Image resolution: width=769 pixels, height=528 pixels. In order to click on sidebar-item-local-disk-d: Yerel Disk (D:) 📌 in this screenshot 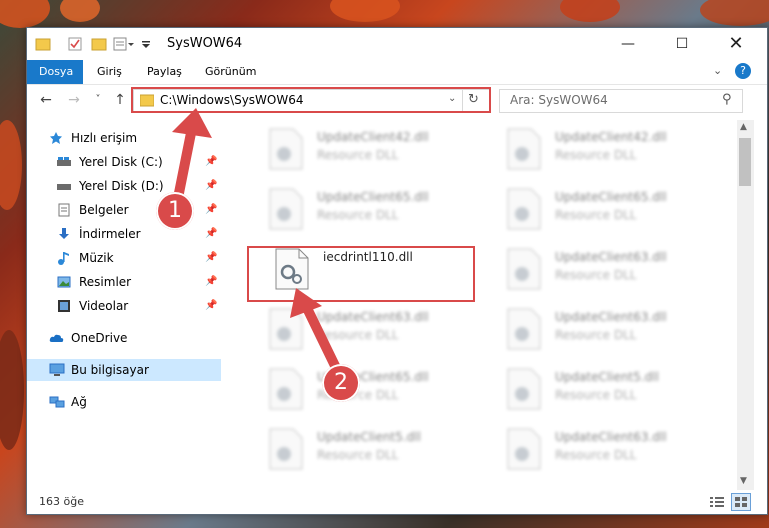, I will do `click(124, 186)`.